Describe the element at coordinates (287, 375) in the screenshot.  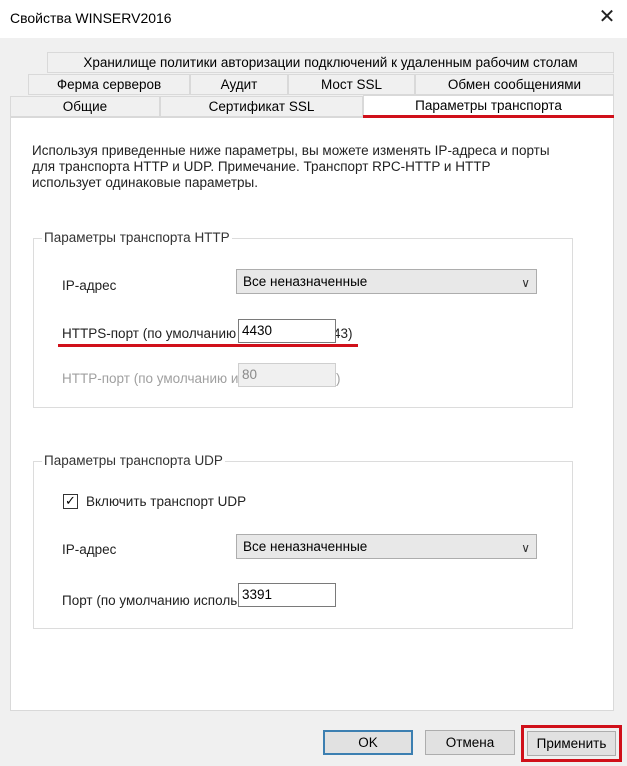
I see `http-port-input: 80` at that location.